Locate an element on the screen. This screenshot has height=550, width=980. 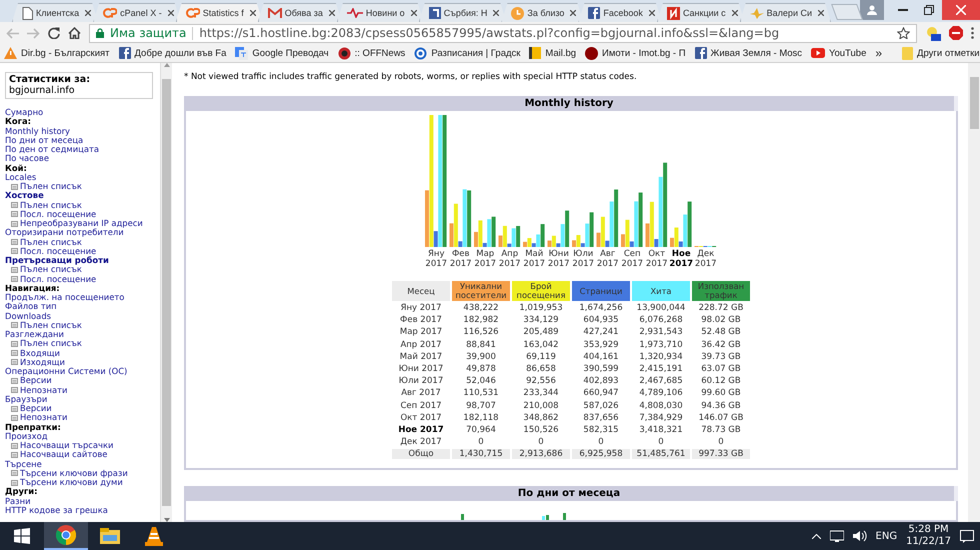
table-cell-text: 390,599 is located at coordinates (601, 369).